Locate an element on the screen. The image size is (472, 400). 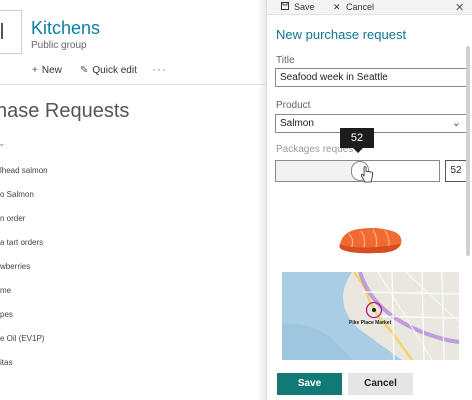
site-title: Kitchens is located at coordinates (65, 28).